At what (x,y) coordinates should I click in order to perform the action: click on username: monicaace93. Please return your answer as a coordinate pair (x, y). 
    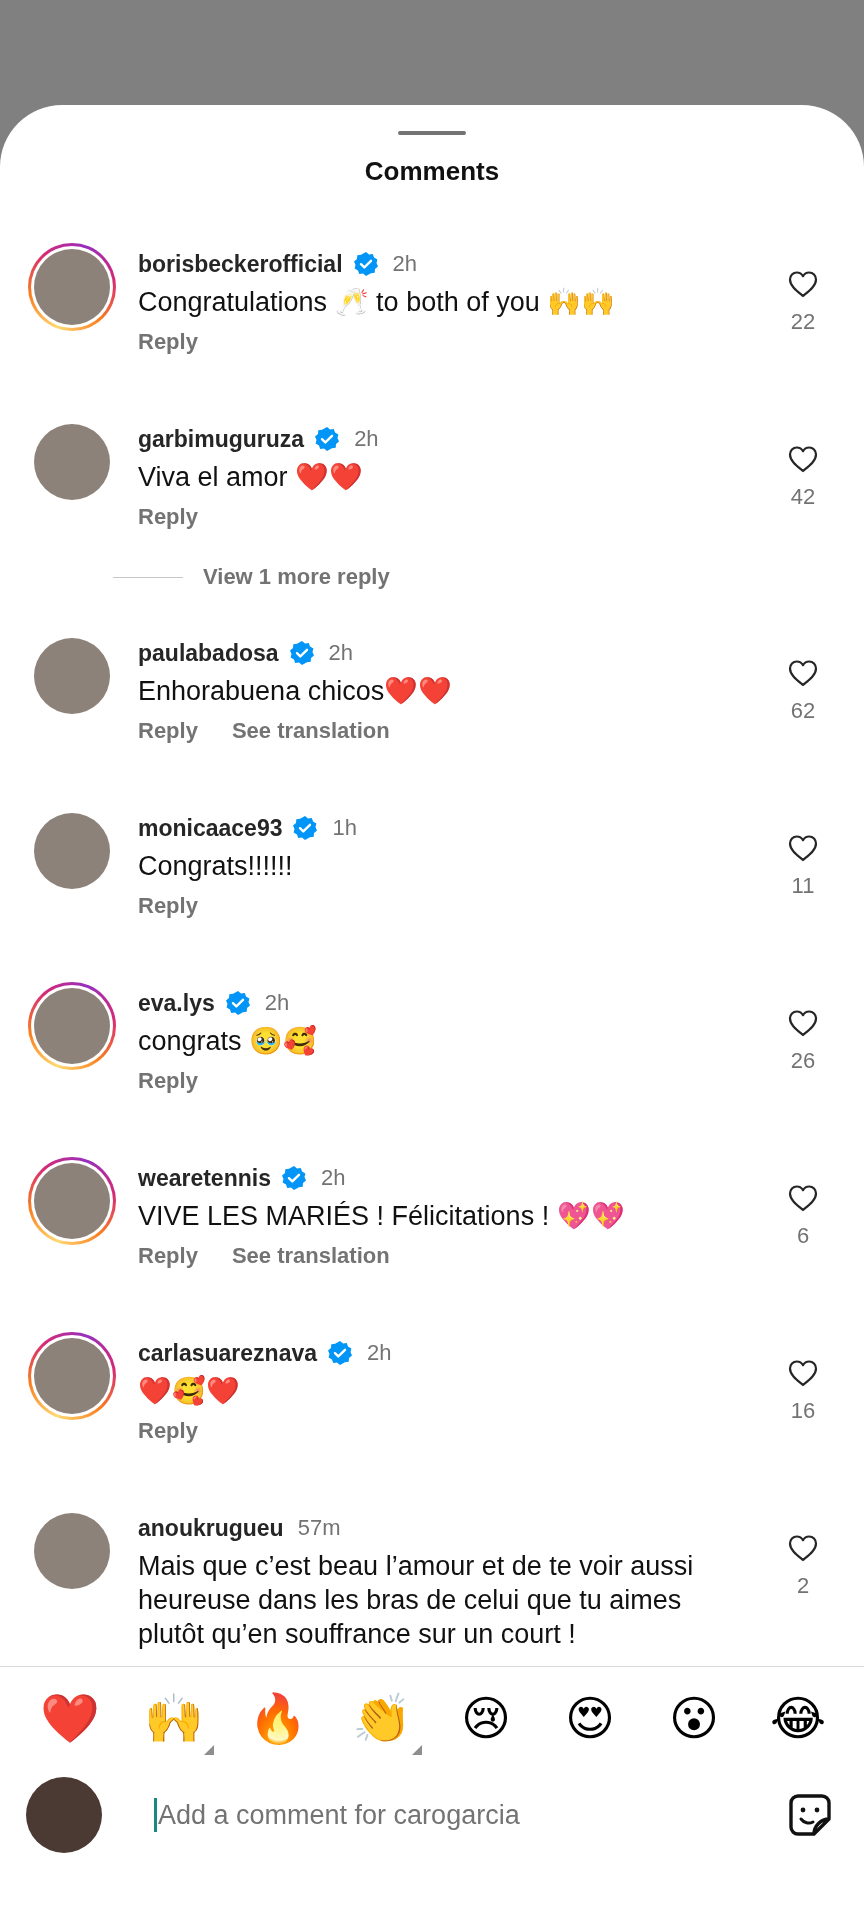
    Looking at the image, I should click on (210, 828).